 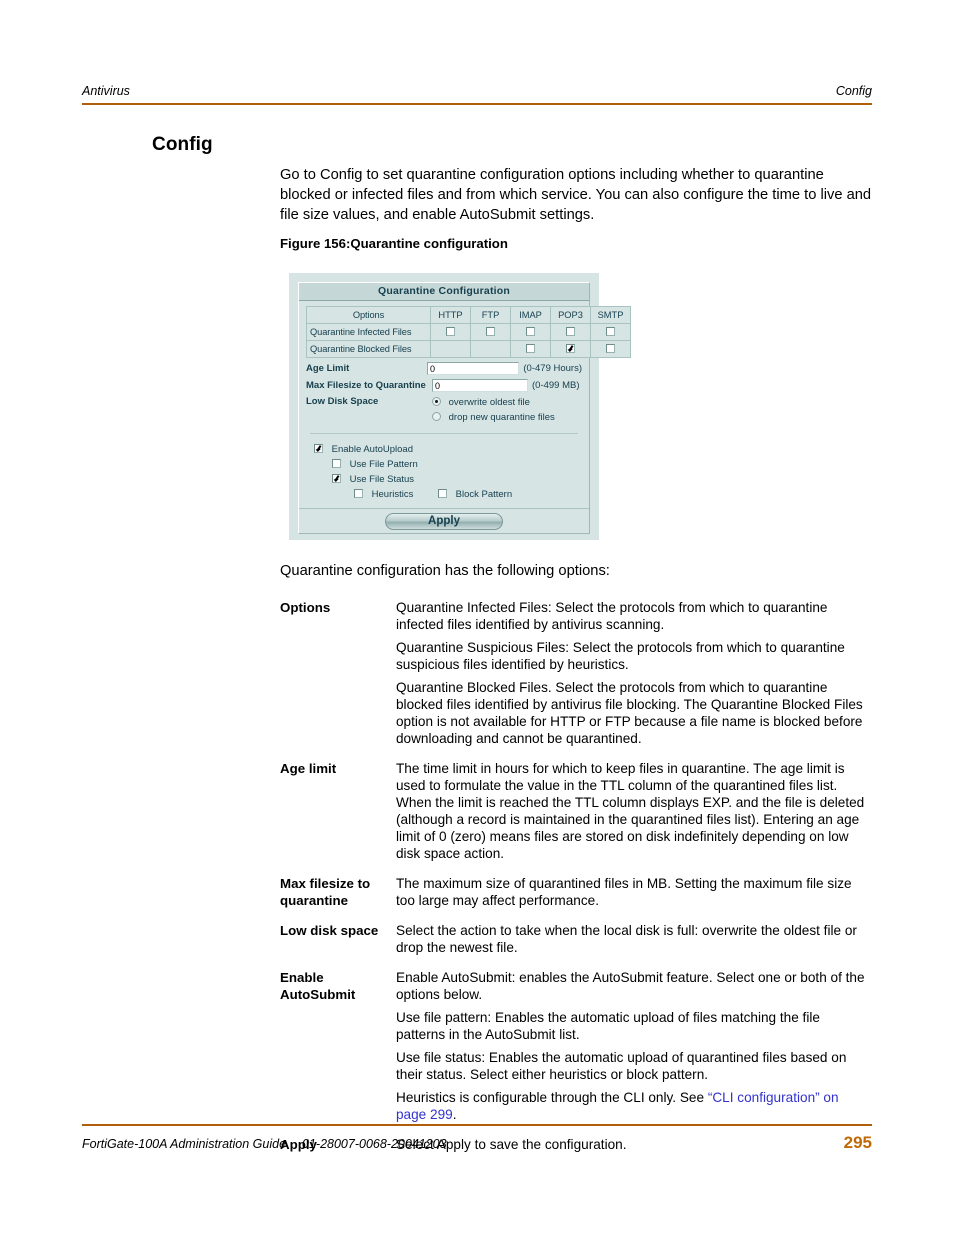 What do you see at coordinates (374, 1144) in the screenshot?
I see `footer-document-number: 01-28007-0068-20041203` at bounding box center [374, 1144].